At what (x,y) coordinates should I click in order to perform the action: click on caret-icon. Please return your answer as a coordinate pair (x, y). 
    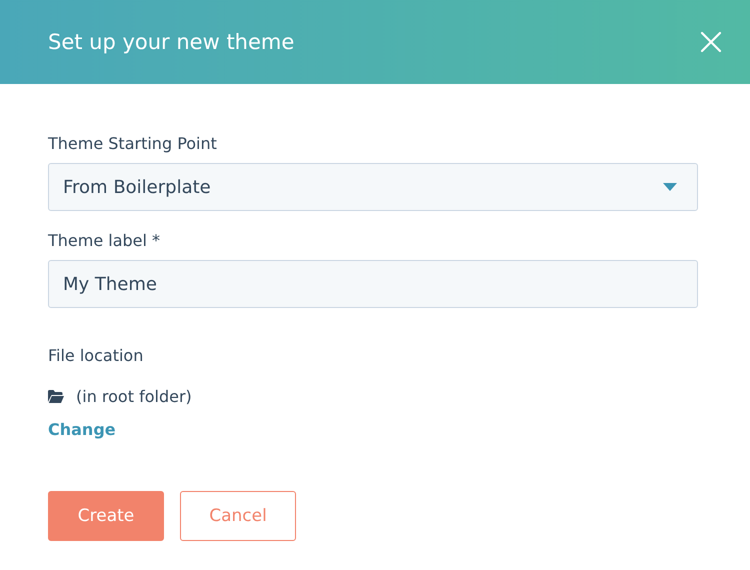
    Looking at the image, I should click on (670, 187).